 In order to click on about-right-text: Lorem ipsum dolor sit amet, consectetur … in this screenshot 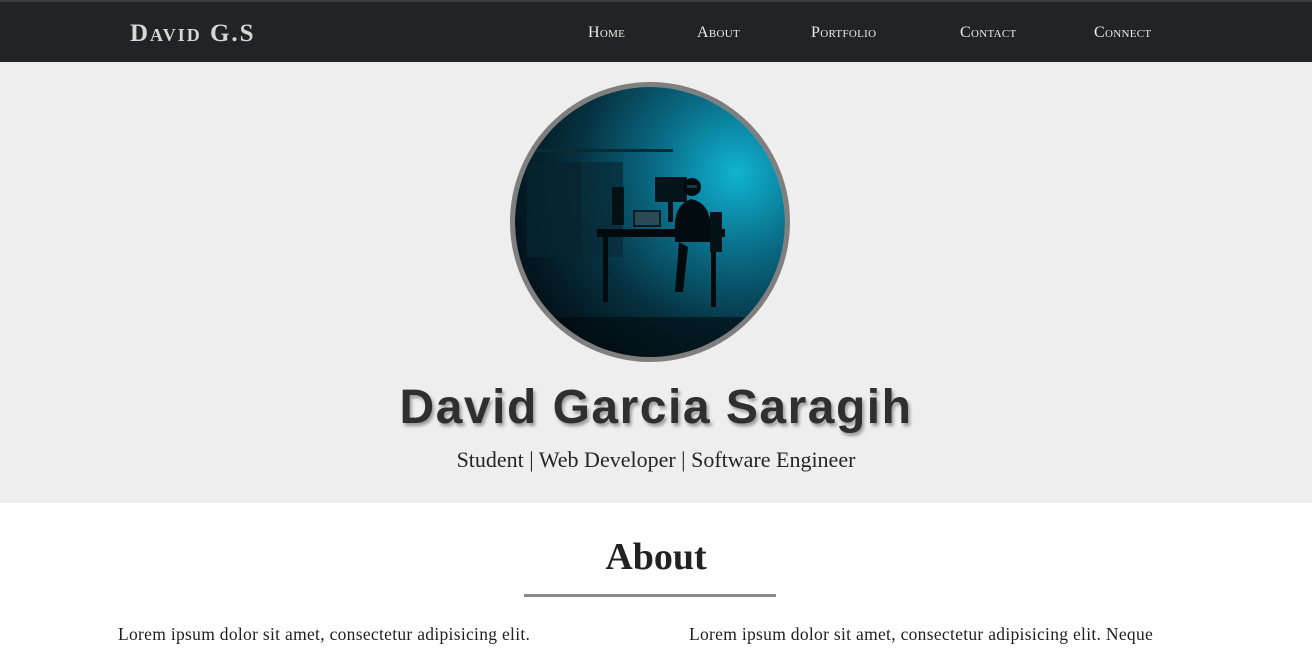, I will do `click(921, 634)`.